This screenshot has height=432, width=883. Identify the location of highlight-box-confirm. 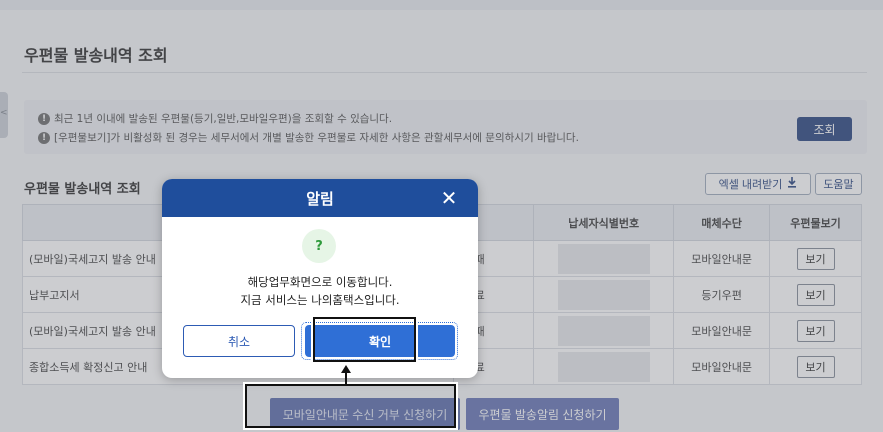
(364, 339).